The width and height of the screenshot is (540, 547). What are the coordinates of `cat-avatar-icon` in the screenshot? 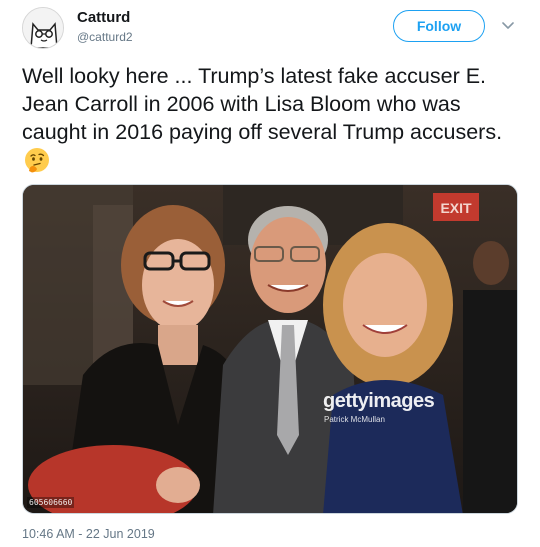 It's located at (43, 28).